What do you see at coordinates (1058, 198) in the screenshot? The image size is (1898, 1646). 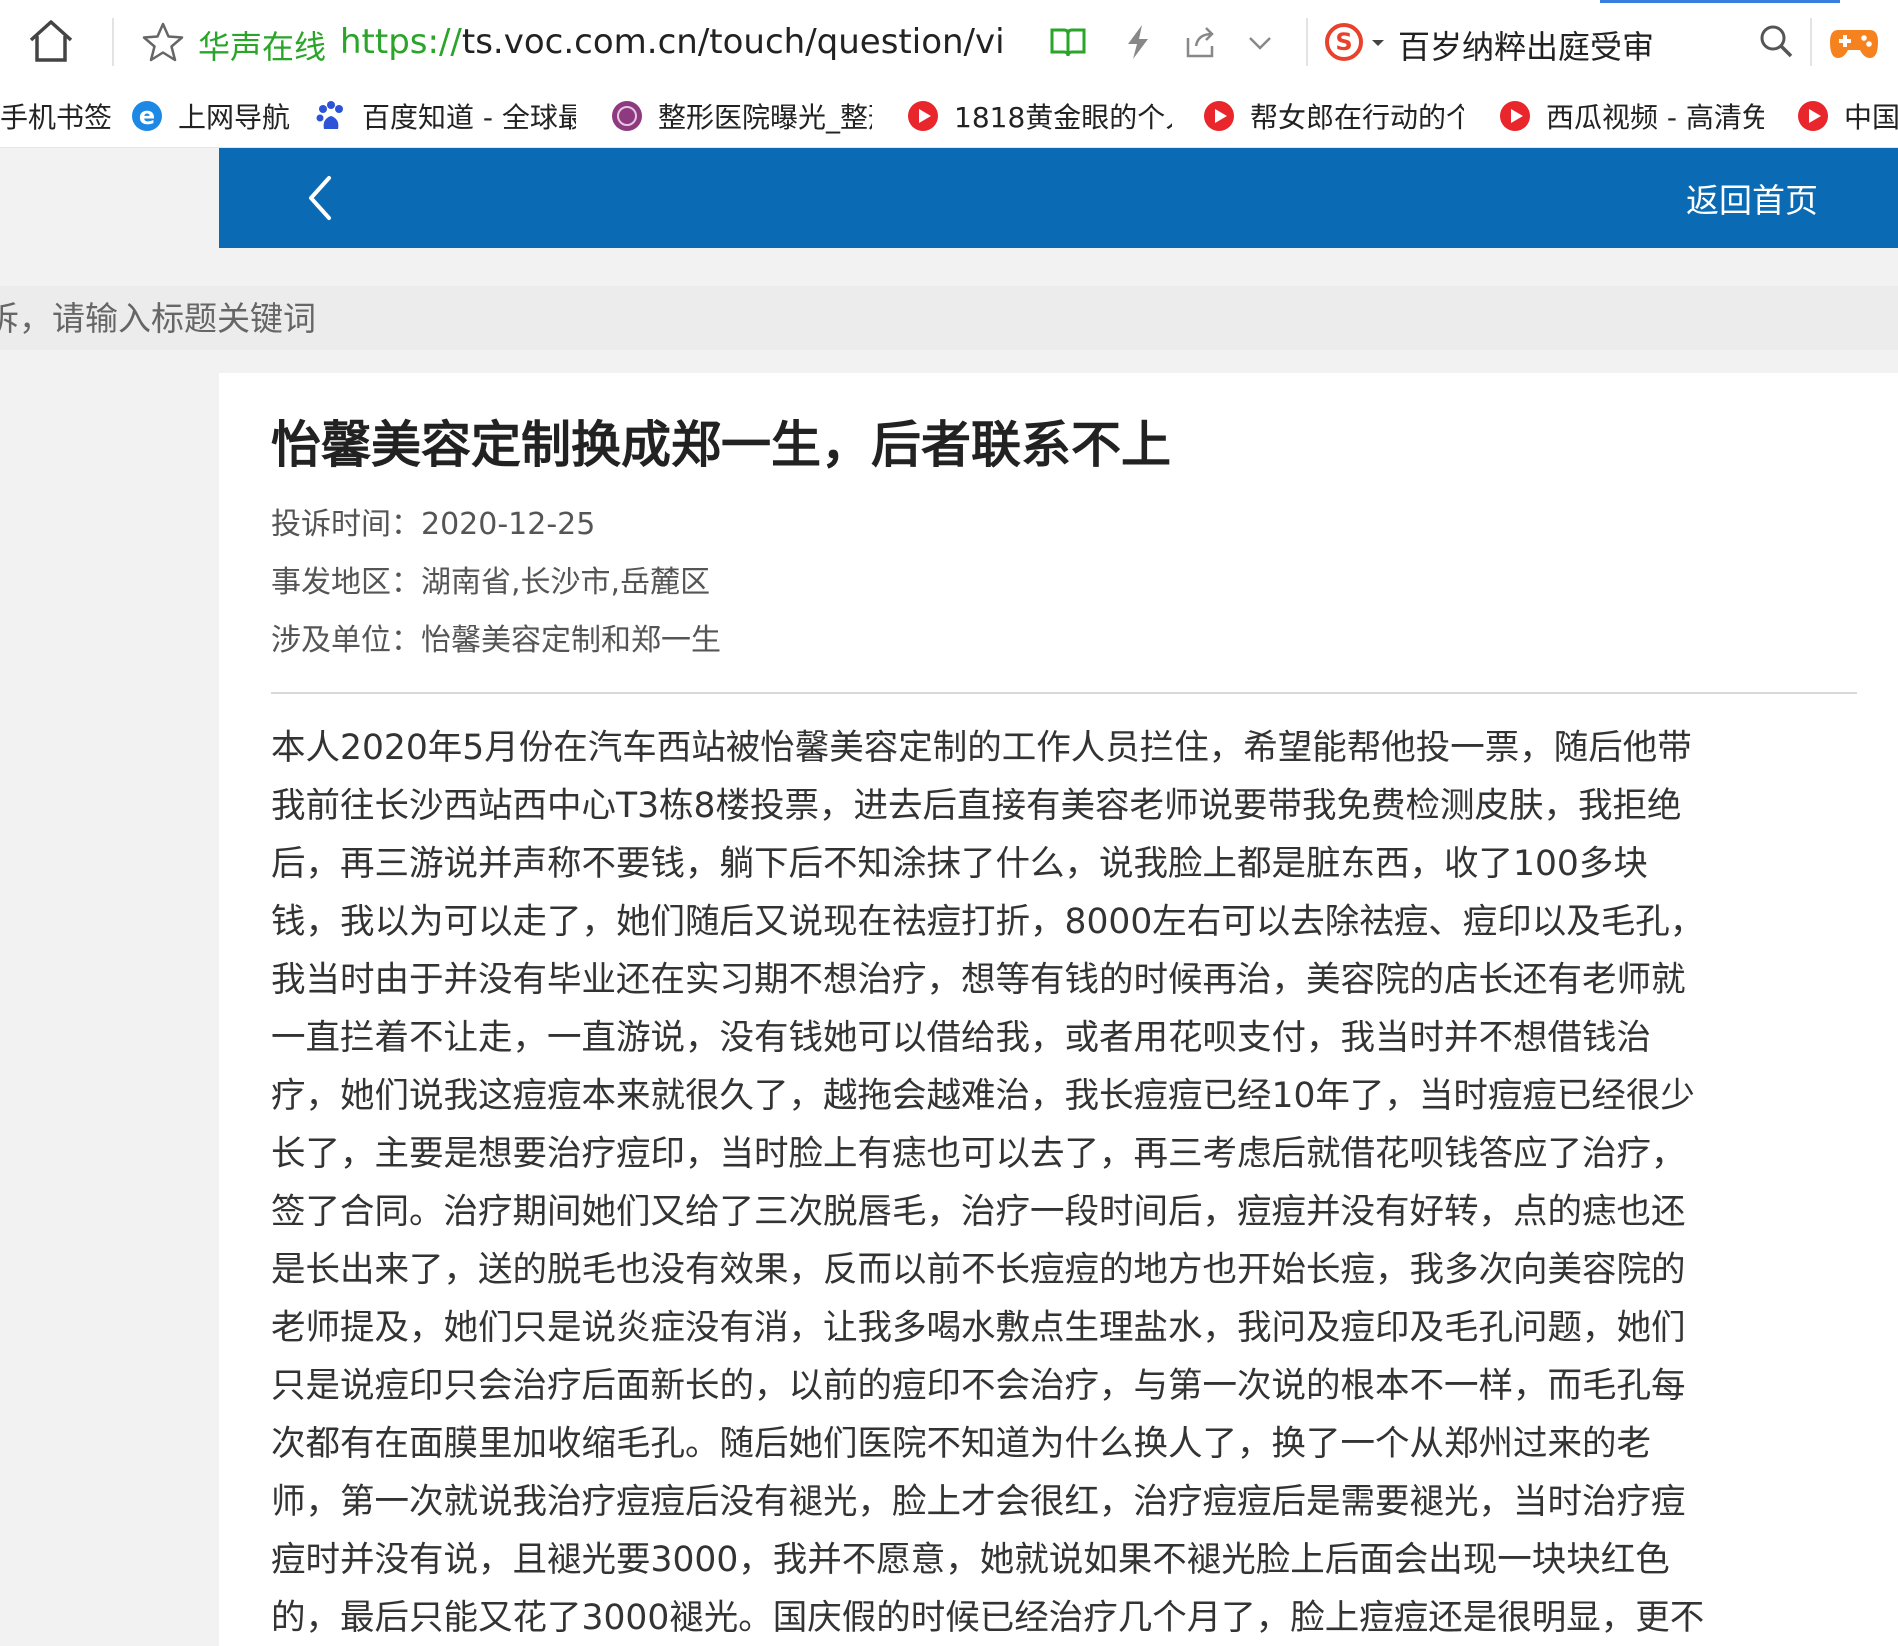 I see `page-header: 返回首页` at bounding box center [1058, 198].